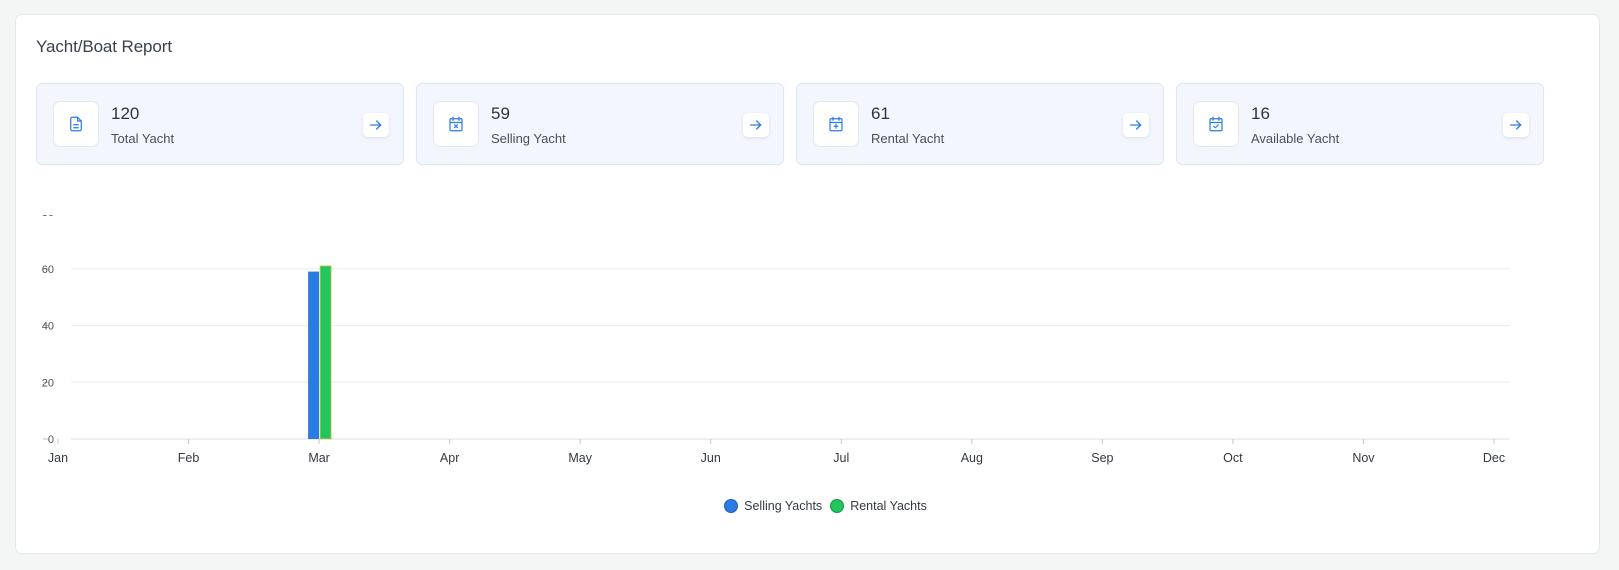  I want to click on x-tick-label: Oct, so click(1233, 458).